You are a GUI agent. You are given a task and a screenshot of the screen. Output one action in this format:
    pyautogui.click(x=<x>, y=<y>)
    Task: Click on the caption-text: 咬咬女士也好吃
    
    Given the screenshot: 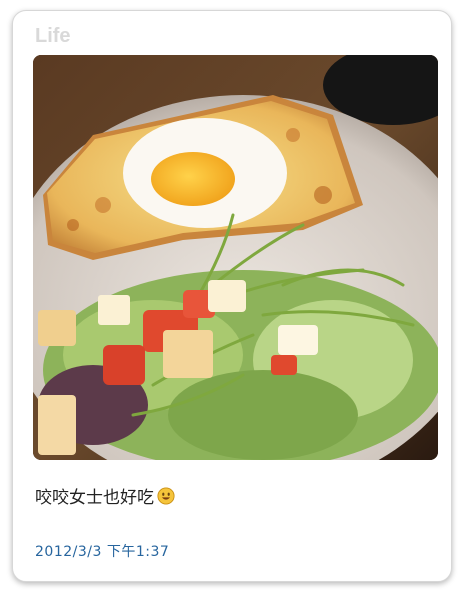 What is the action you would take?
    pyautogui.click(x=94, y=498)
    